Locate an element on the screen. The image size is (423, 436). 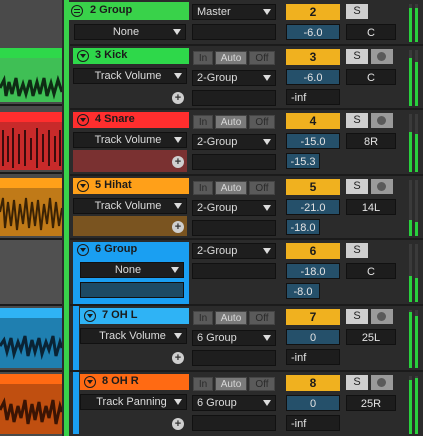
pan-field: 14L is located at coordinates (371, 207).